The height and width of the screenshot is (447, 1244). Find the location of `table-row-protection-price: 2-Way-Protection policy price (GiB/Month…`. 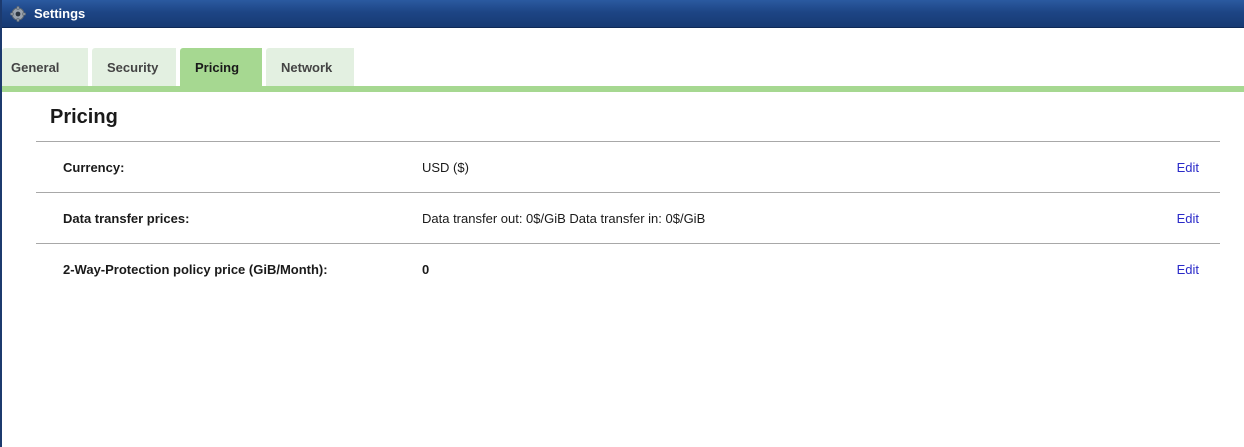

table-row-protection-price: 2-Way-Protection policy price (GiB/Month… is located at coordinates (628, 269).